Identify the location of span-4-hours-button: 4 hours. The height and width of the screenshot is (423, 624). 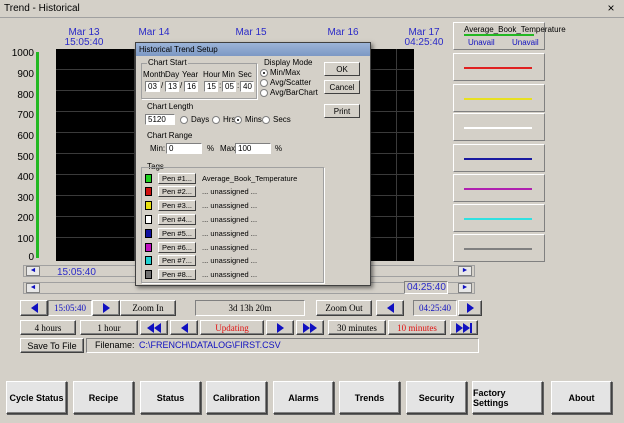
(48, 327).